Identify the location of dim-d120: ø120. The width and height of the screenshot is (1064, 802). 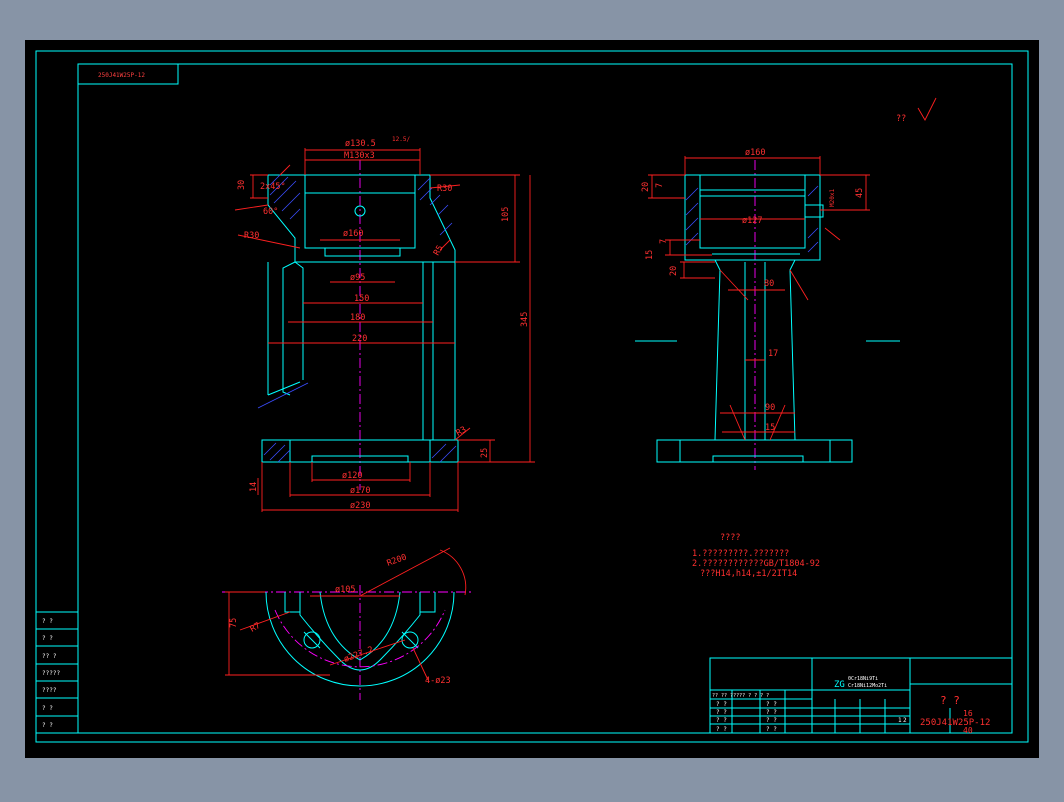
(352, 476).